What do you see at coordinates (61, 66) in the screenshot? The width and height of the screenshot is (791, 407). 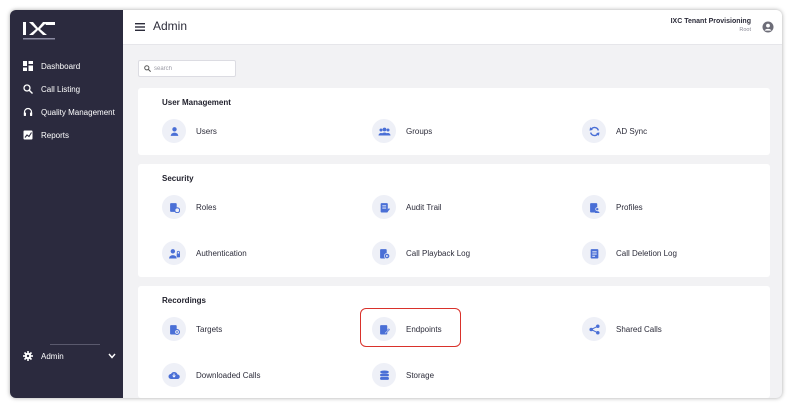 I see `sidebar-item-label: Dashboard` at bounding box center [61, 66].